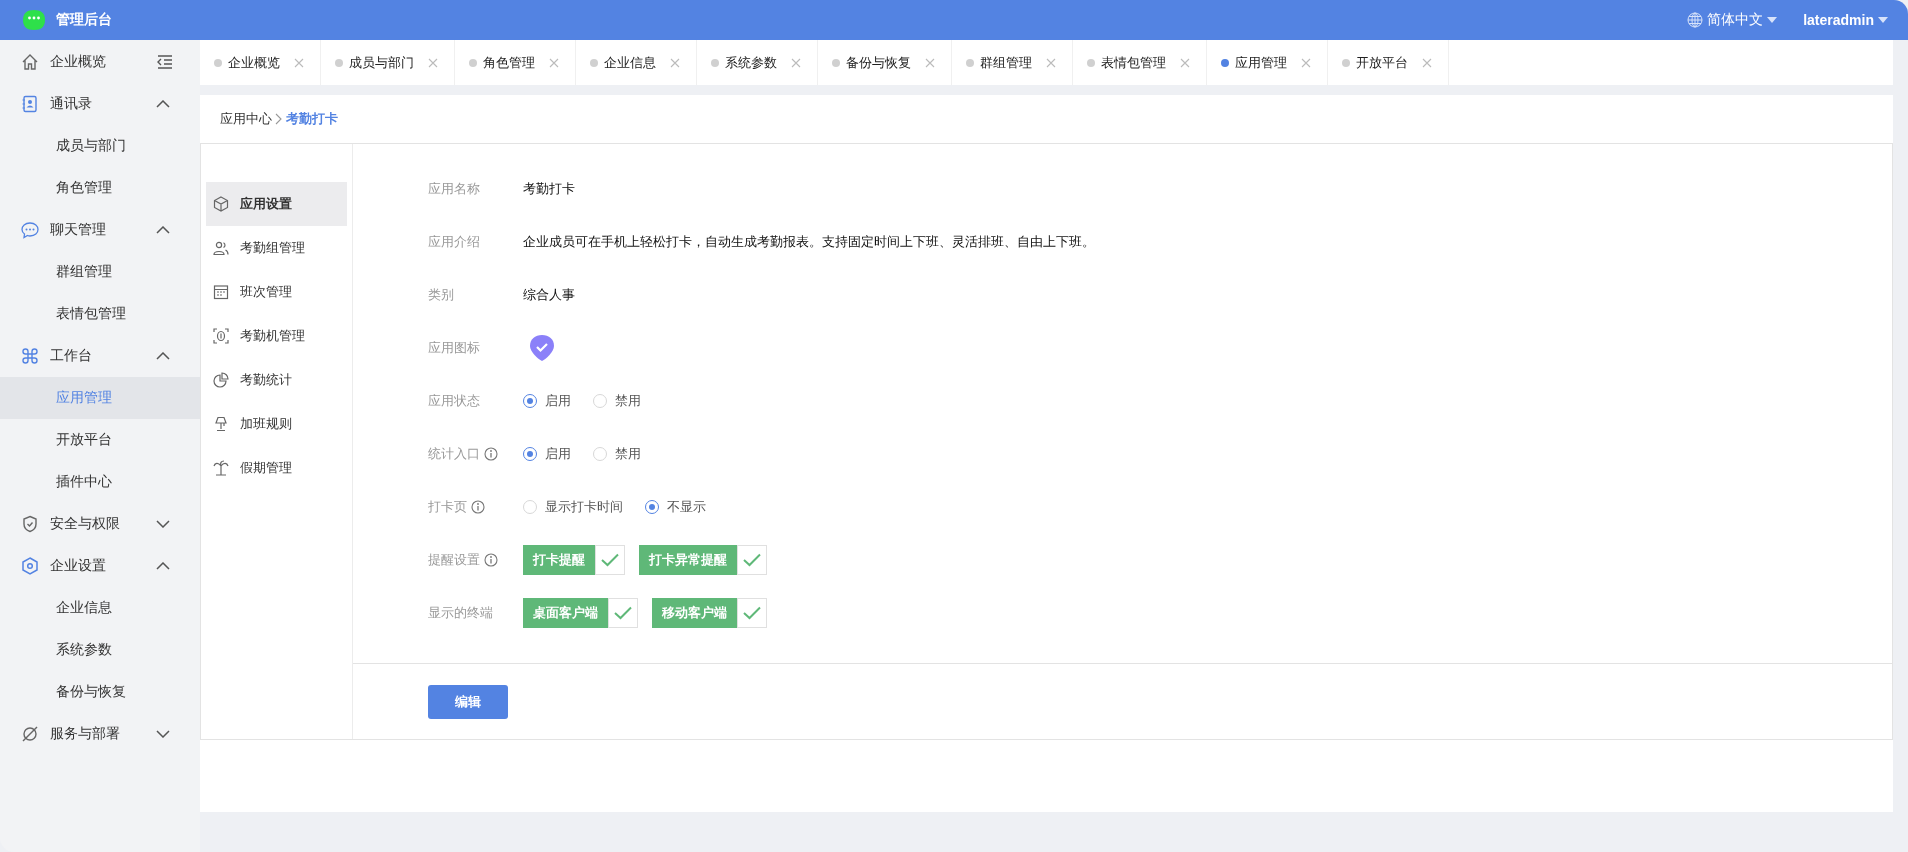  What do you see at coordinates (276, 380) in the screenshot?
I see `settings-menu-item: 考勤统计` at bounding box center [276, 380].